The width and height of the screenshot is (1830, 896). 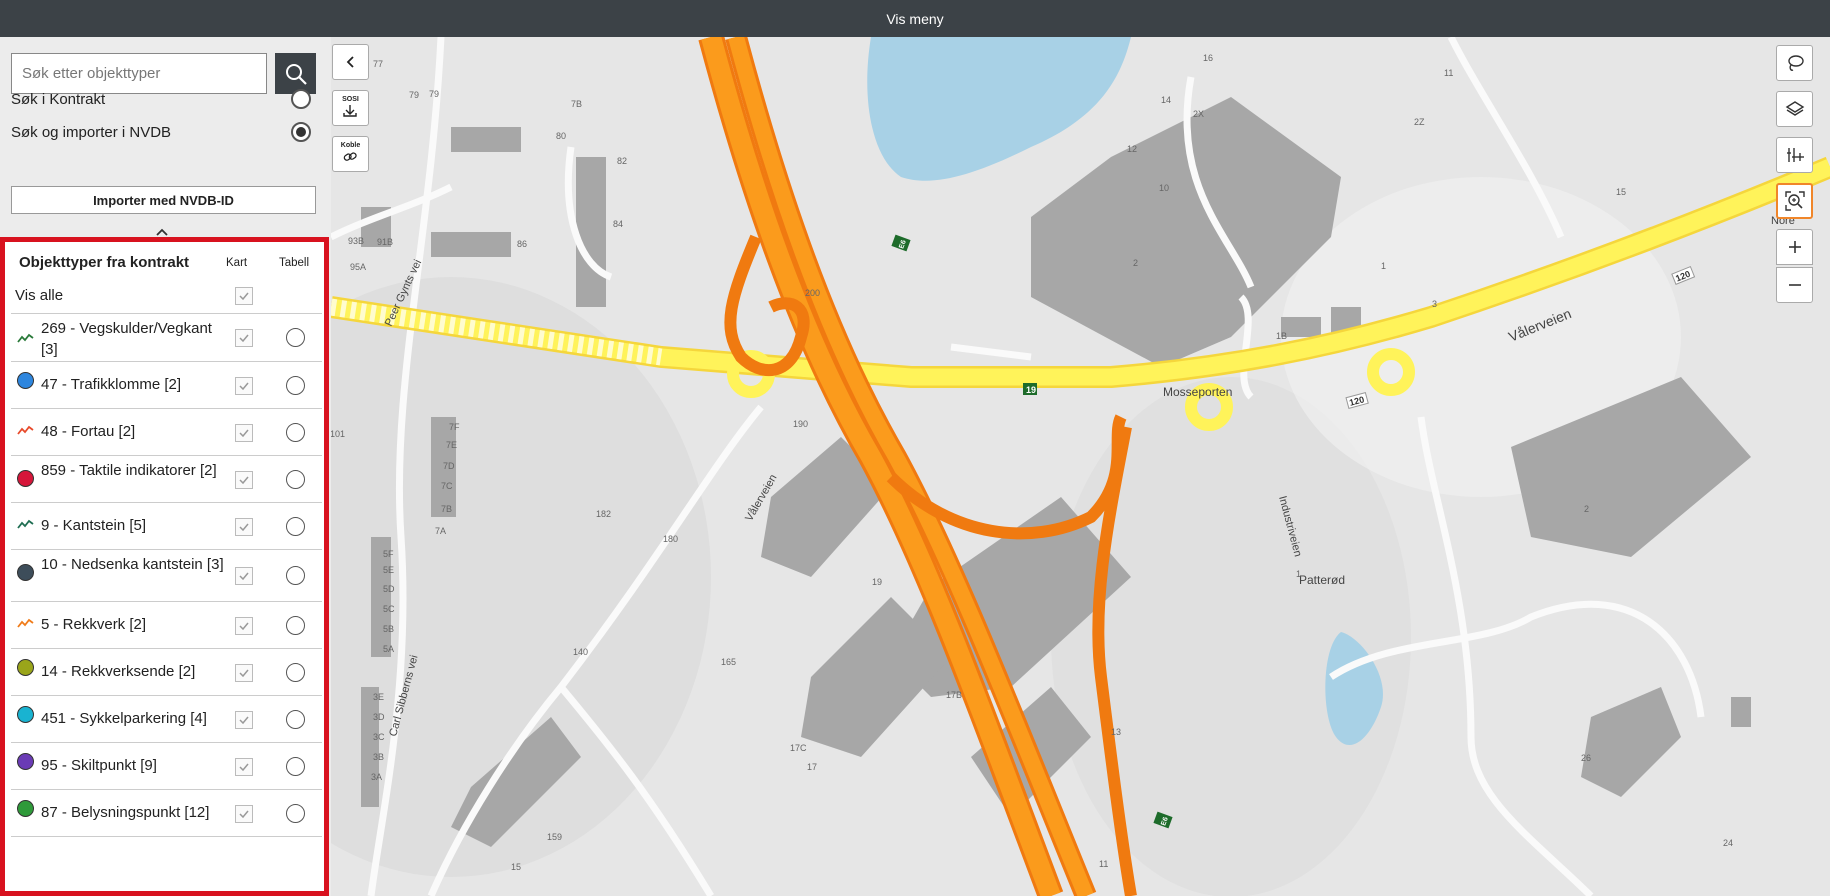 What do you see at coordinates (166, 526) in the screenshot?
I see `object-type-row: 9 - Kantstein [5]` at bounding box center [166, 526].